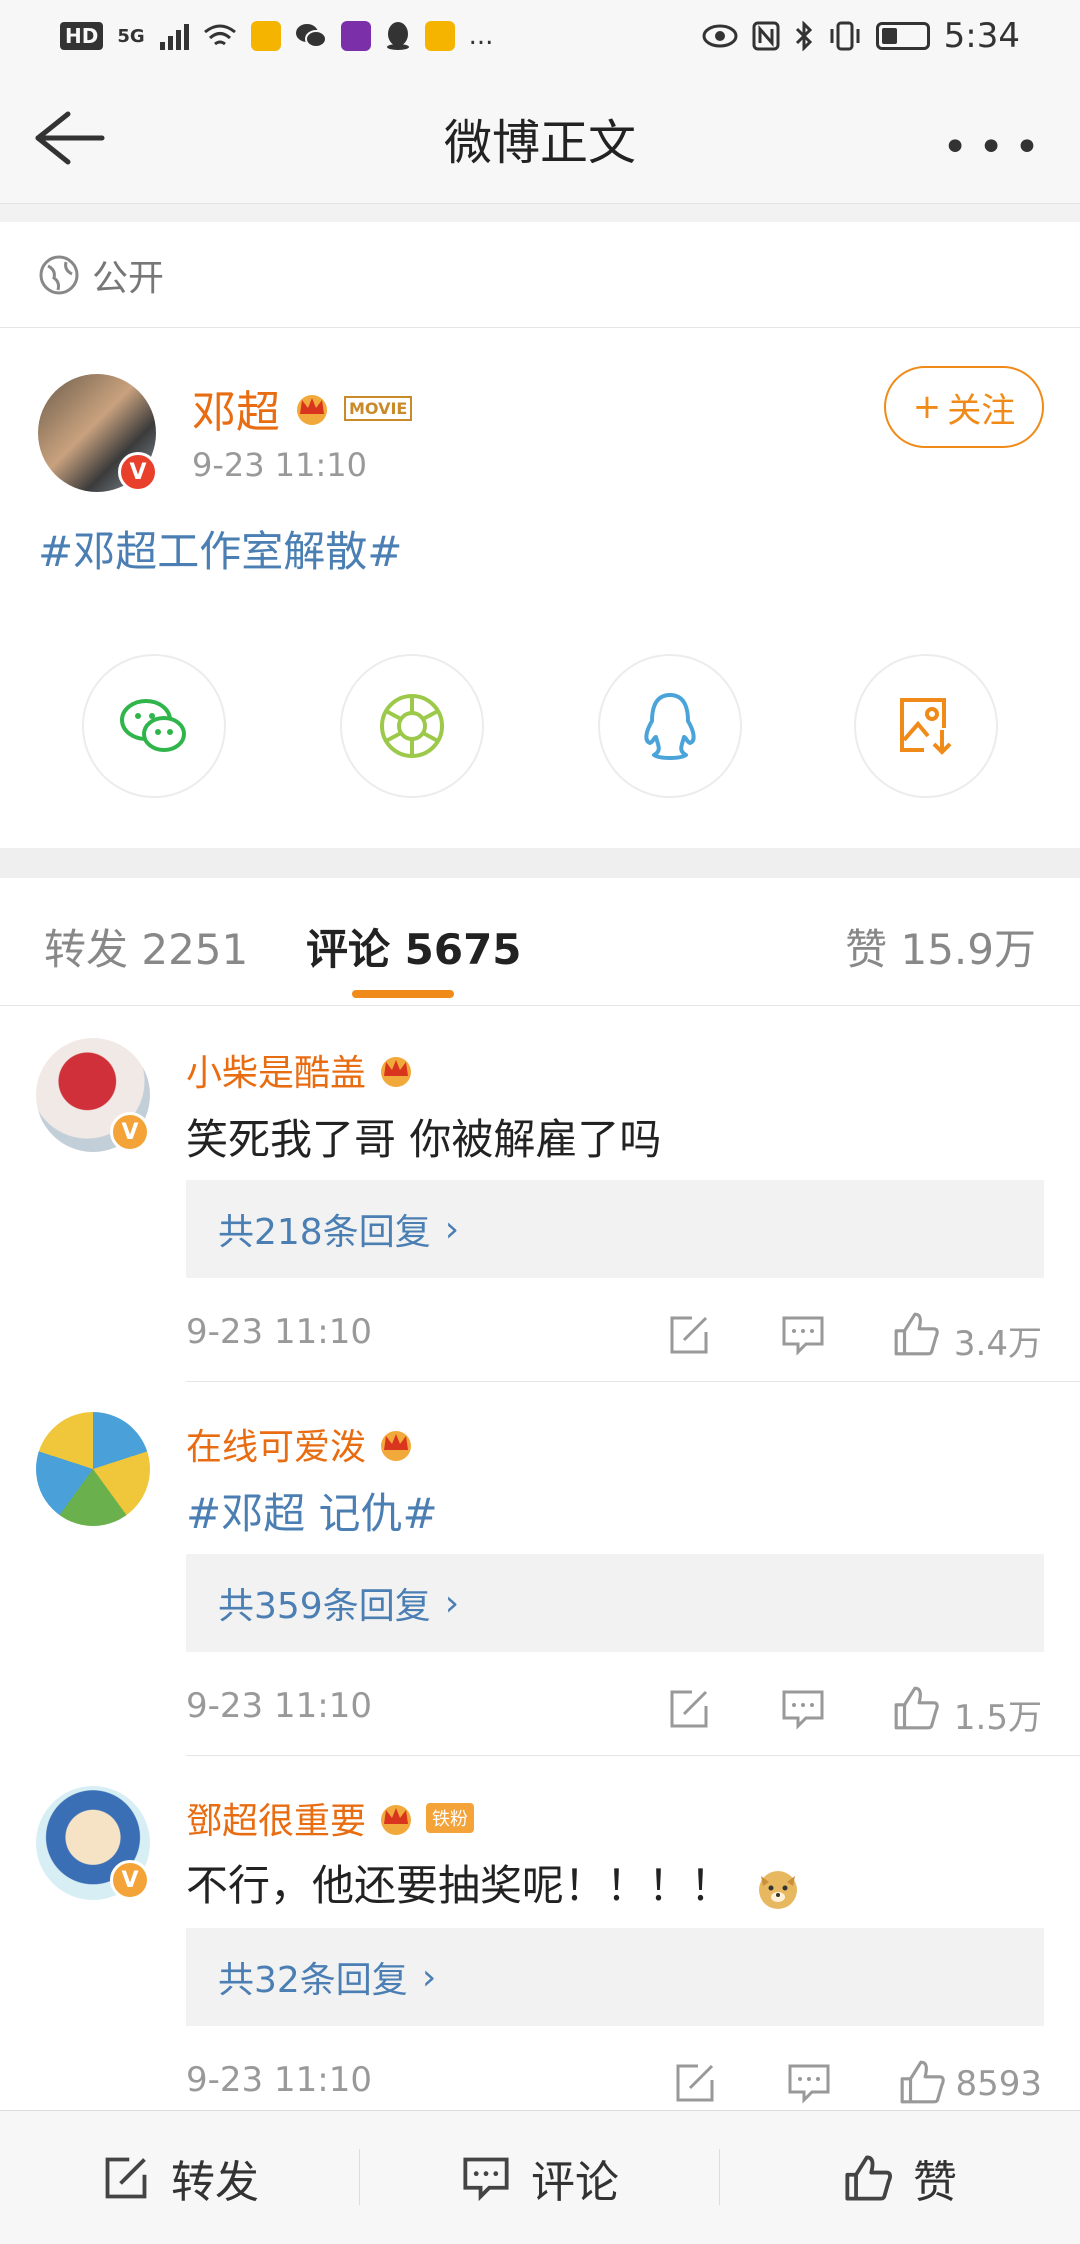 The image size is (1080, 2244). I want to click on tab-comments: 评论 5675, so click(414, 946).